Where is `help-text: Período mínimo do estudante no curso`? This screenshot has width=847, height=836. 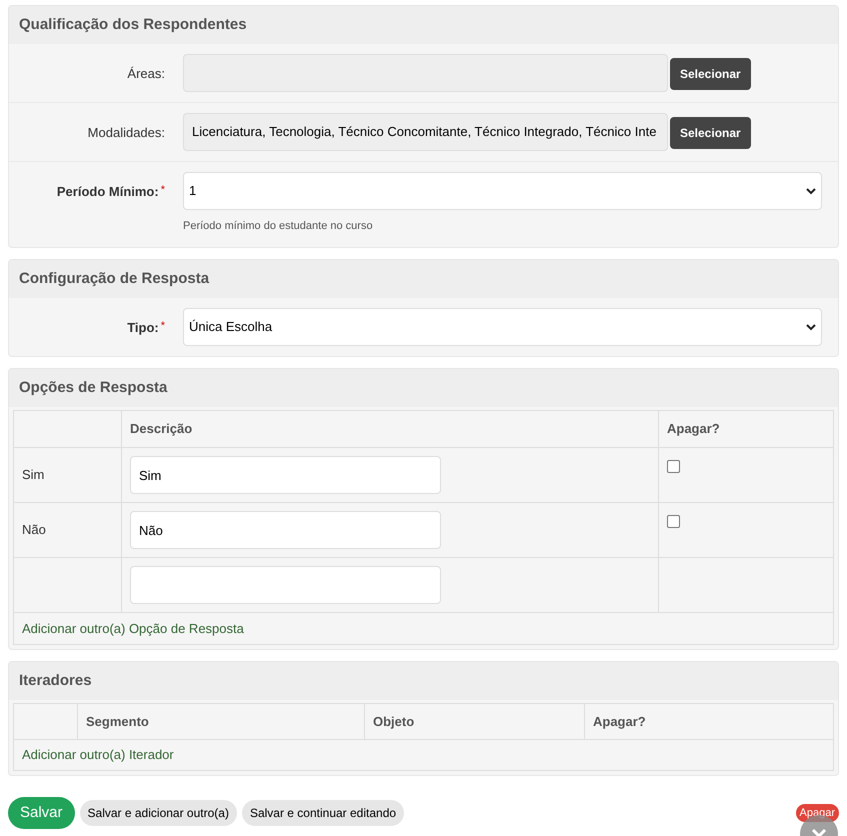 help-text: Período mínimo do estudante no curso is located at coordinates (278, 226).